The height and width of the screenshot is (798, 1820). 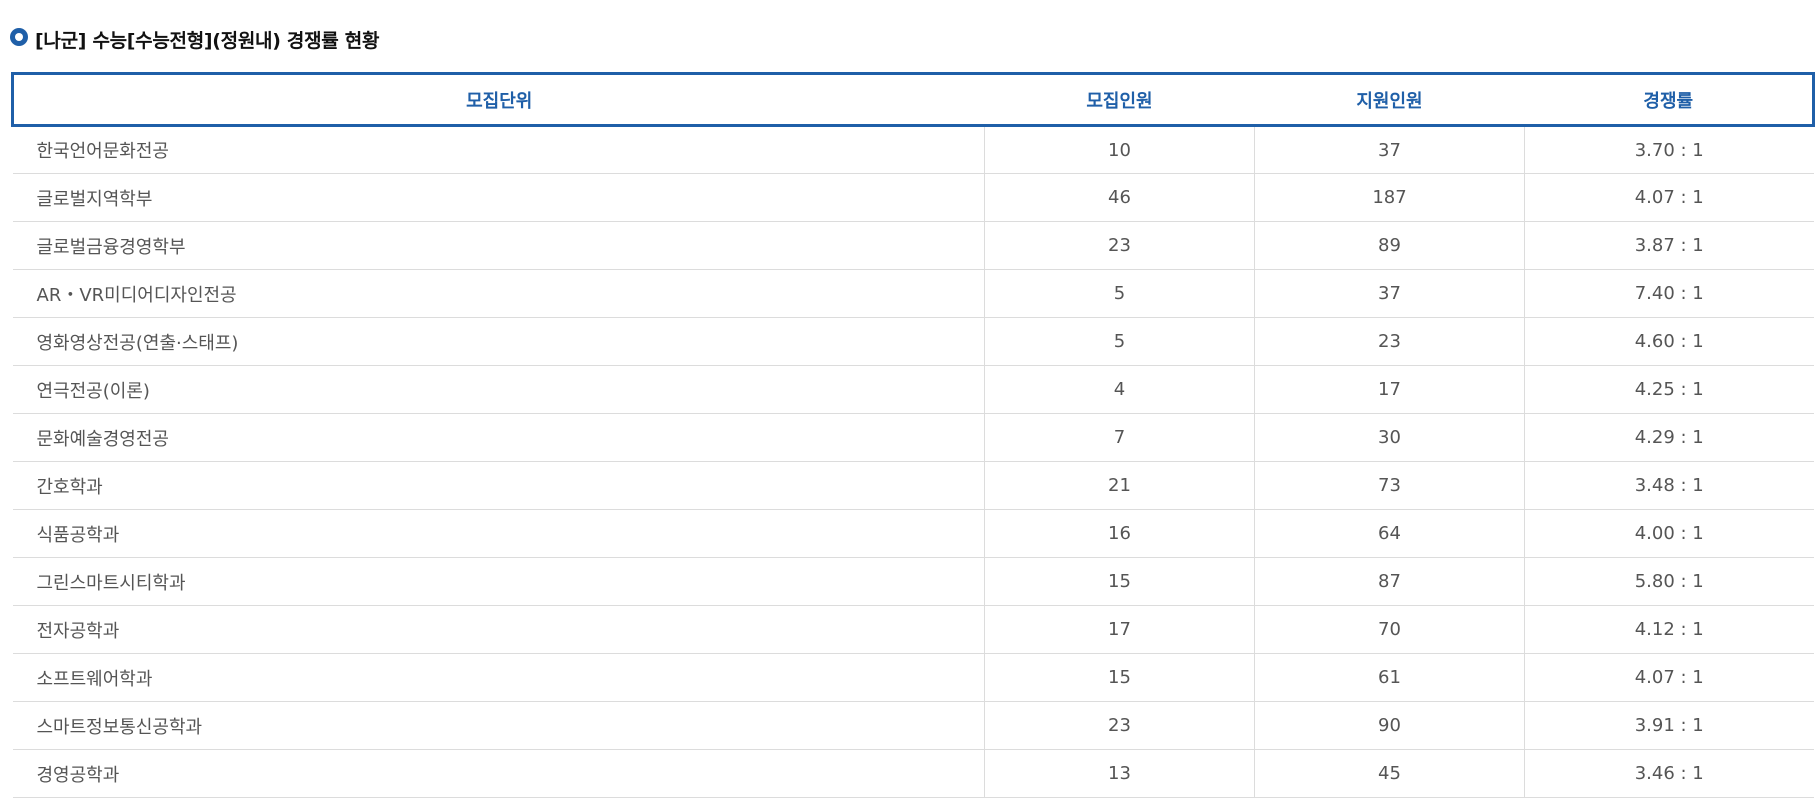 I want to click on cell-quota: 13, so click(x=1119, y=773).